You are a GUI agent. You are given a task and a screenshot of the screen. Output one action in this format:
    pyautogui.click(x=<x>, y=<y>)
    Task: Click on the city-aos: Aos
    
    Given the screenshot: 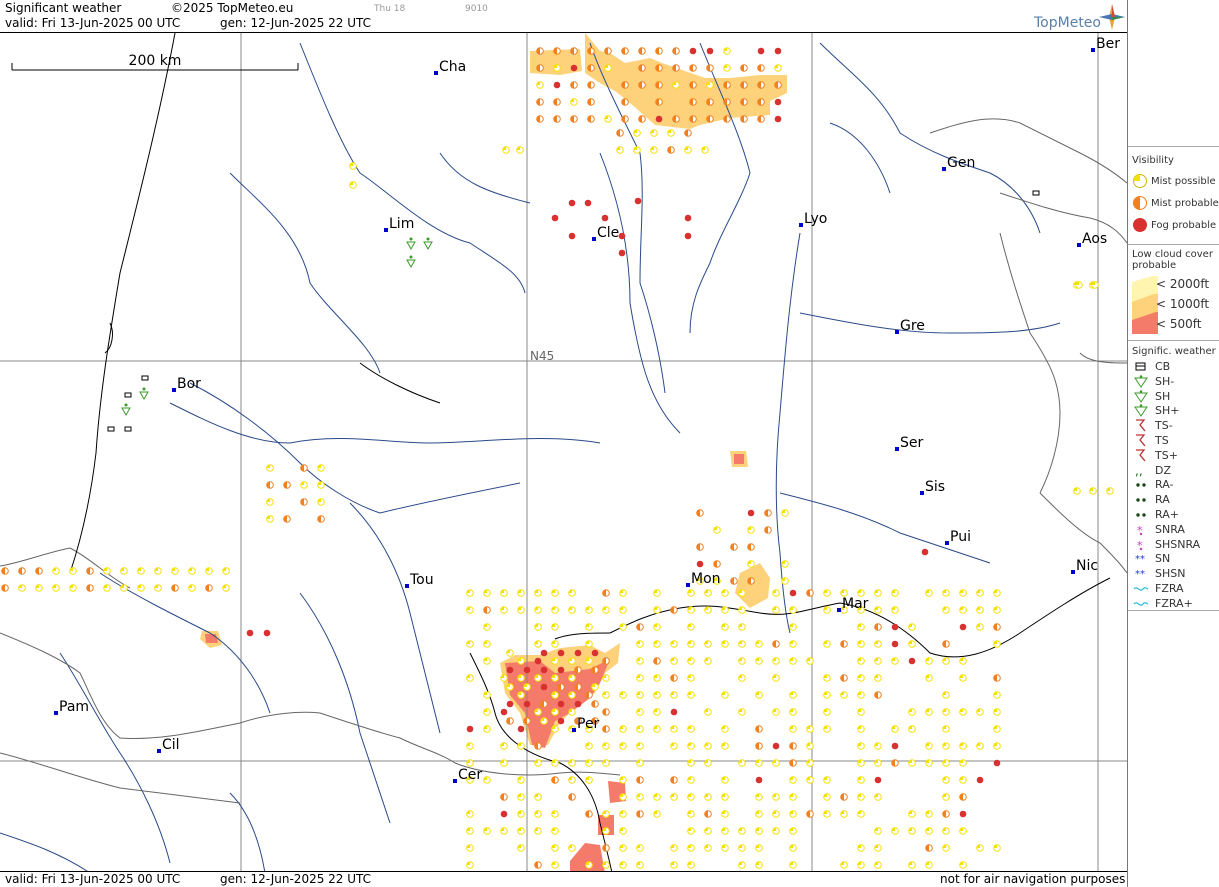 What is the action you would take?
    pyautogui.click(x=1092, y=239)
    